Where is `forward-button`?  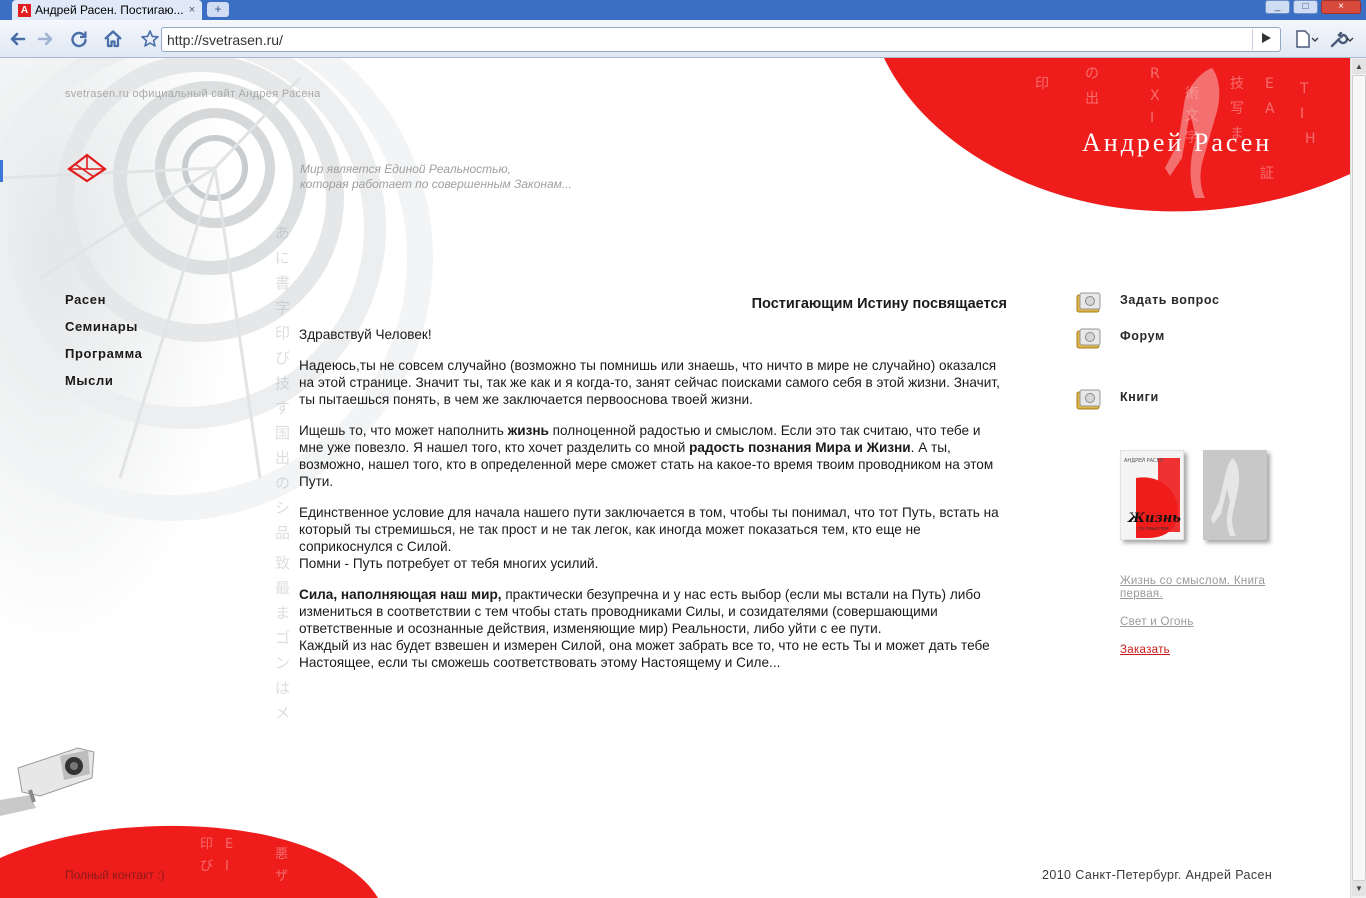
forward-button is located at coordinates (45, 39).